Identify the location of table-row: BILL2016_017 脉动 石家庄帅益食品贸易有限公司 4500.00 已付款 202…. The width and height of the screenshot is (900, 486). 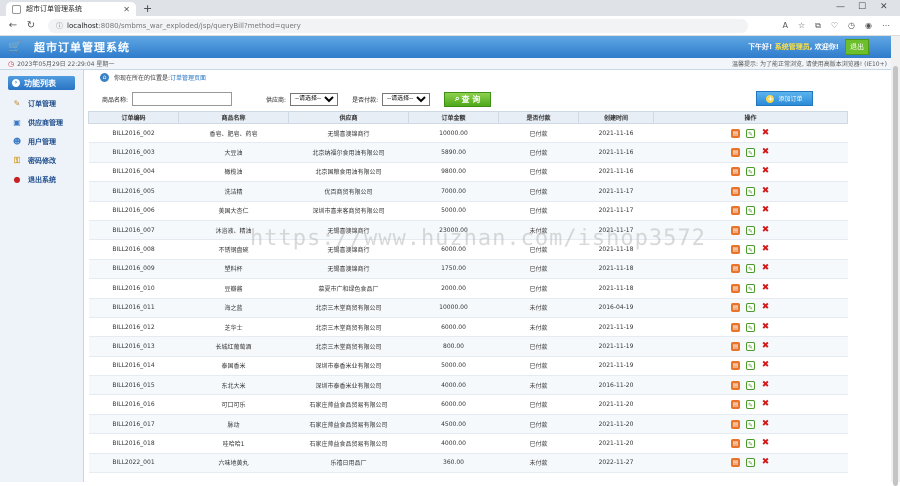
(468, 424).